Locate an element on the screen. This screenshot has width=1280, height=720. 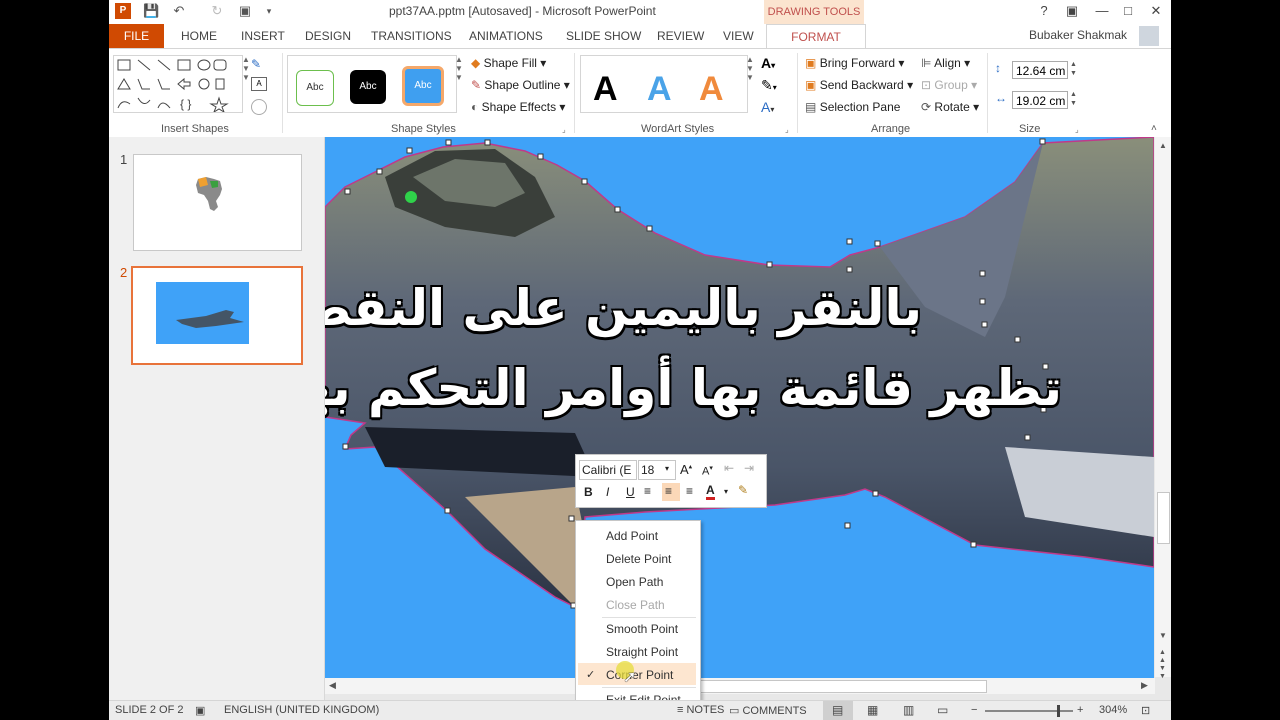
italic-button: I is located at coordinates (607, 492).